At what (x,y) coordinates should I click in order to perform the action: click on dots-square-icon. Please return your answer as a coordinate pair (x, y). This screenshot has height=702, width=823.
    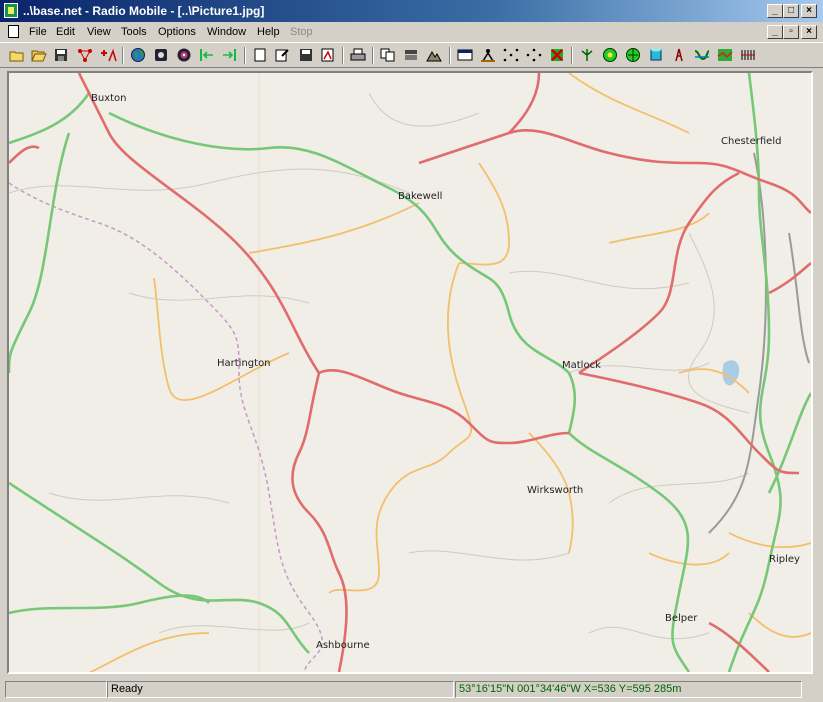
    Looking at the image, I should click on (511, 55).